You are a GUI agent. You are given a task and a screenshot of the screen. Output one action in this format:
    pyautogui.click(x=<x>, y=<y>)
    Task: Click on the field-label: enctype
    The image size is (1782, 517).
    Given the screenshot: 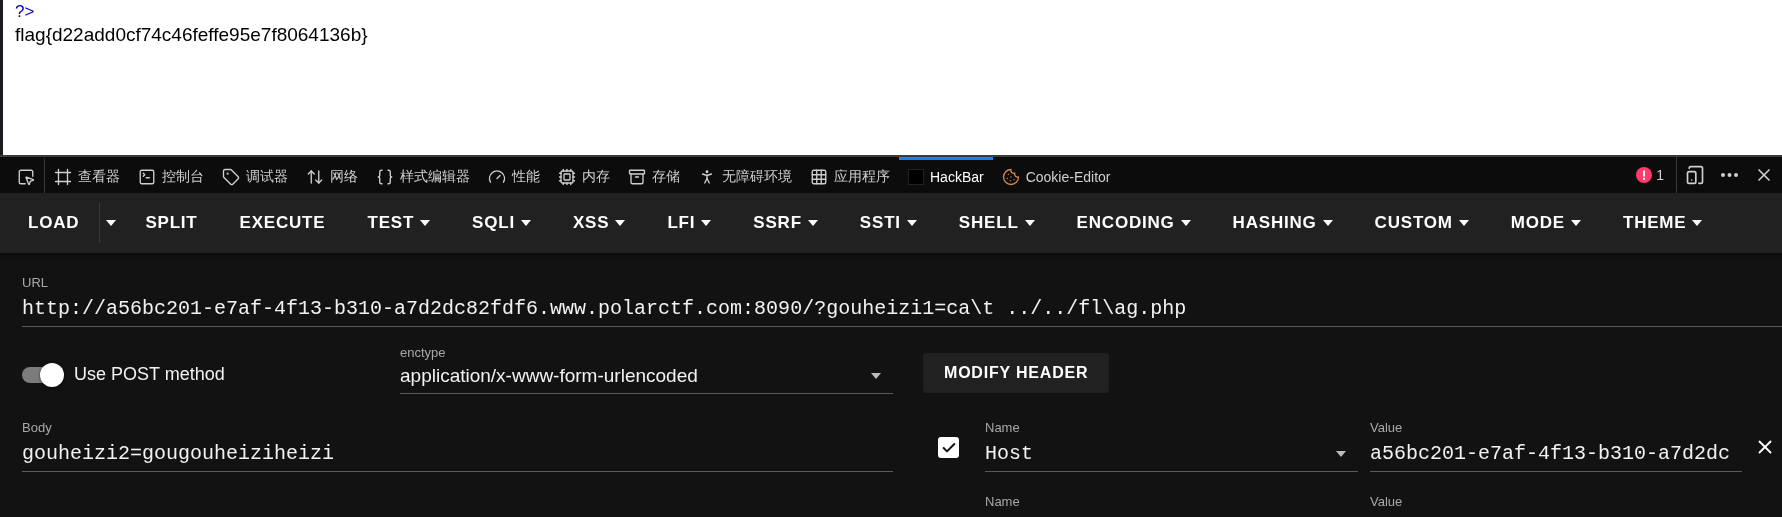 What is the action you would take?
    pyautogui.click(x=423, y=353)
    